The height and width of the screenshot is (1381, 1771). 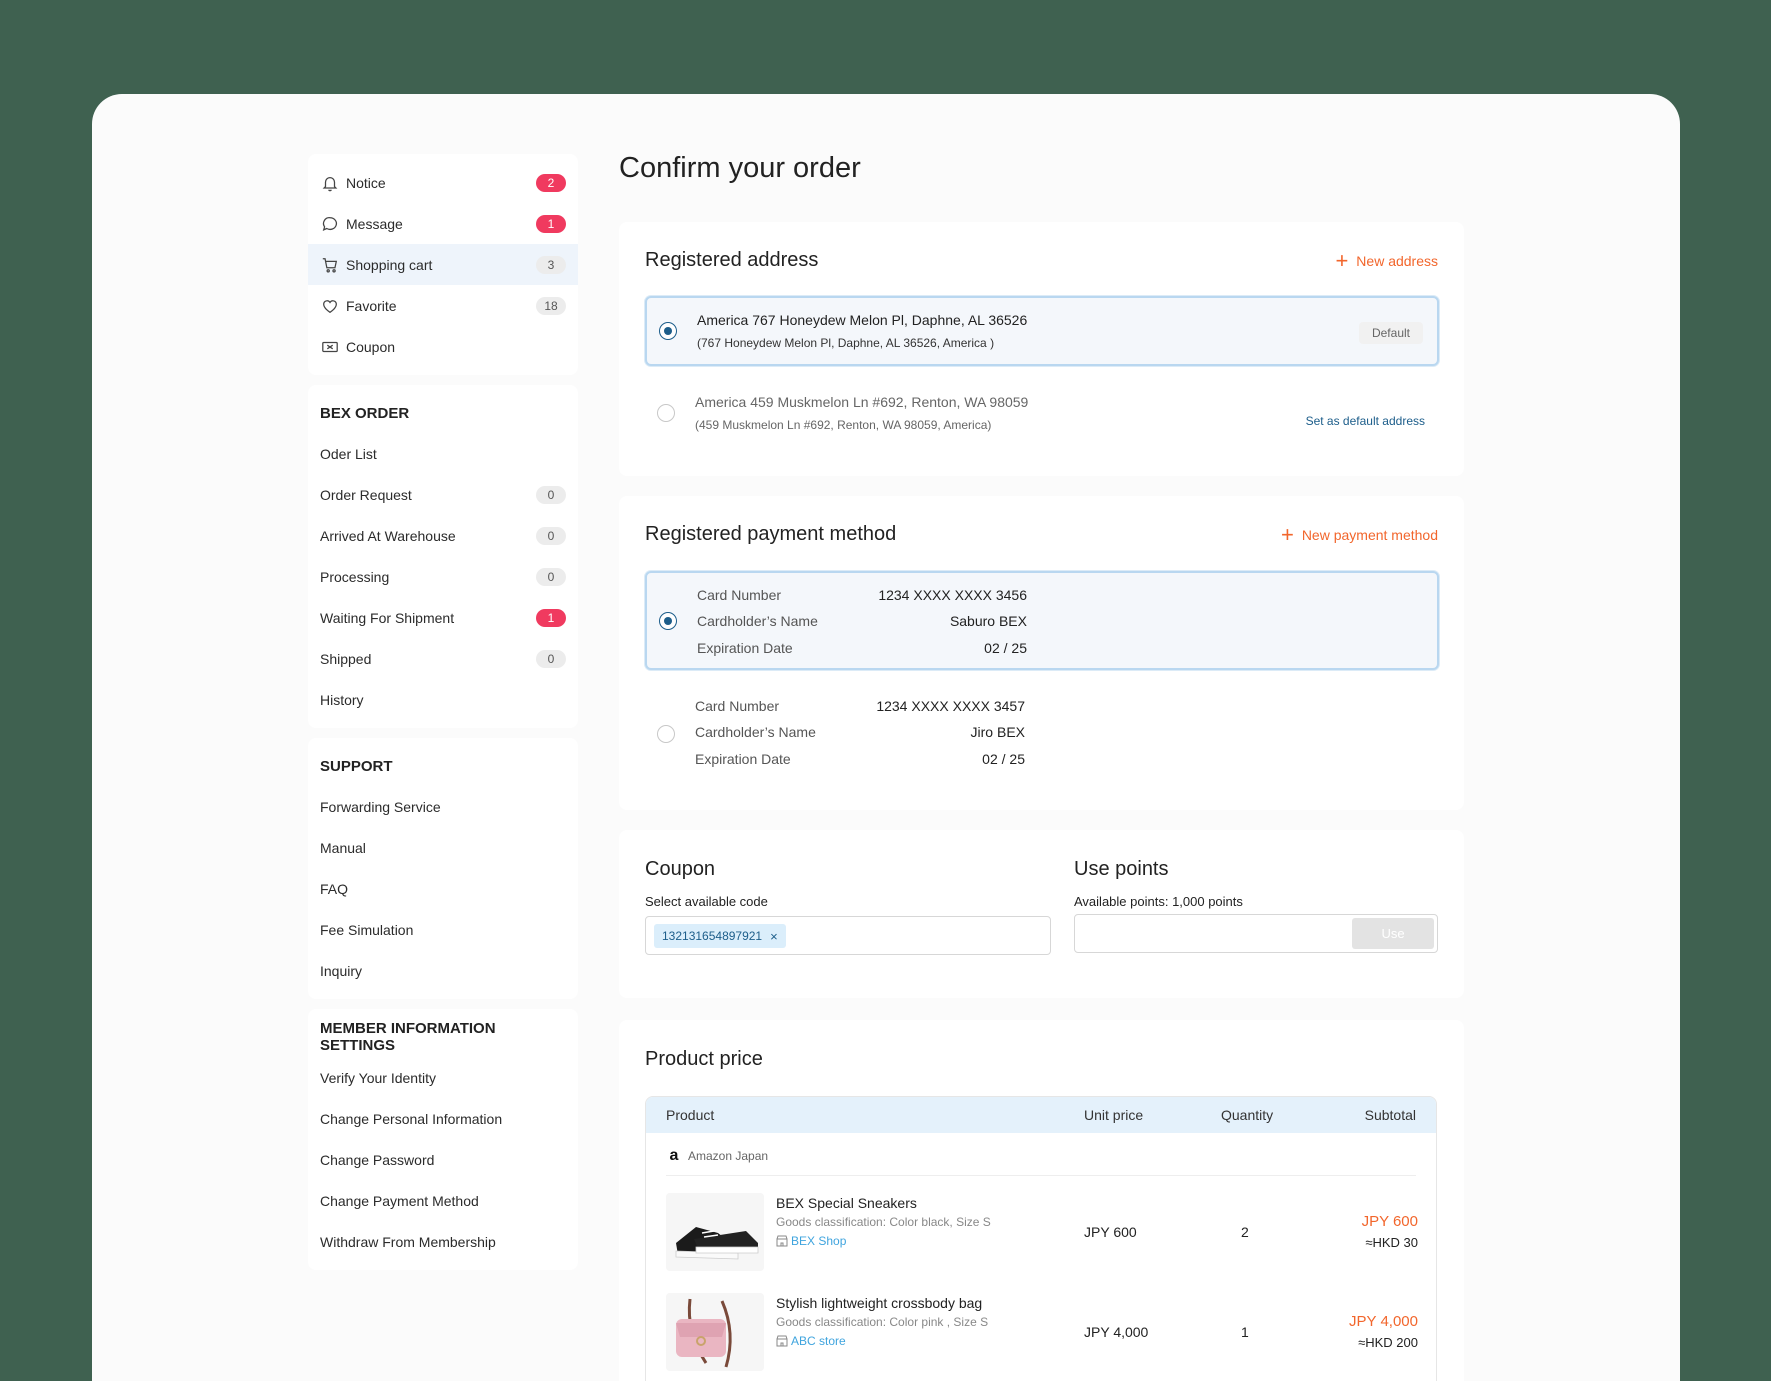 What do you see at coordinates (551, 265) in the screenshot?
I see `cart-count-badge: 3` at bounding box center [551, 265].